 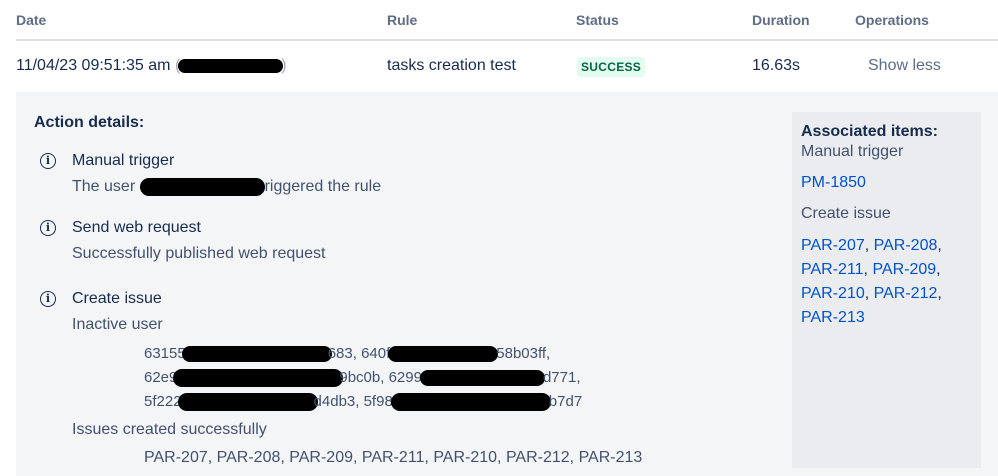 What do you see at coordinates (163, 401) in the screenshot?
I see `user-id-fragment: 5f222` at bounding box center [163, 401].